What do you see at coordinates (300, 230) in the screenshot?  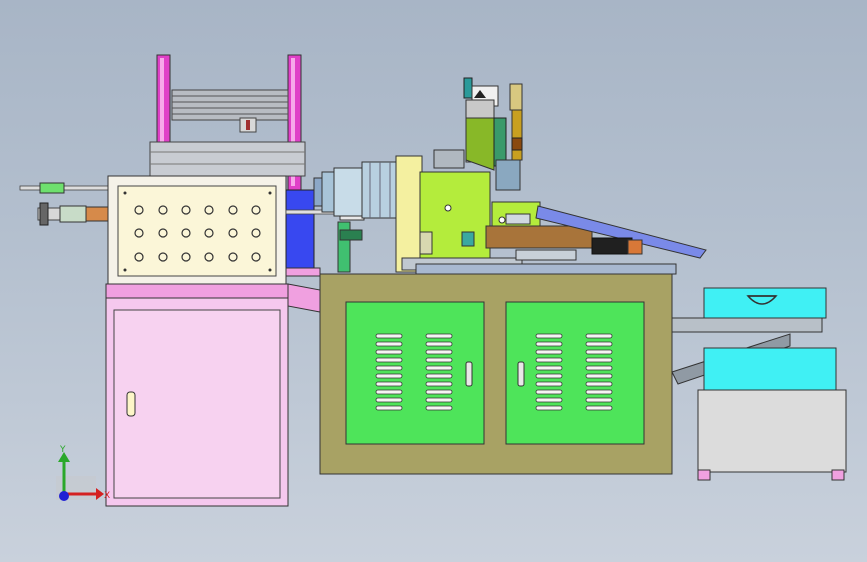 I see `blue-block` at bounding box center [300, 230].